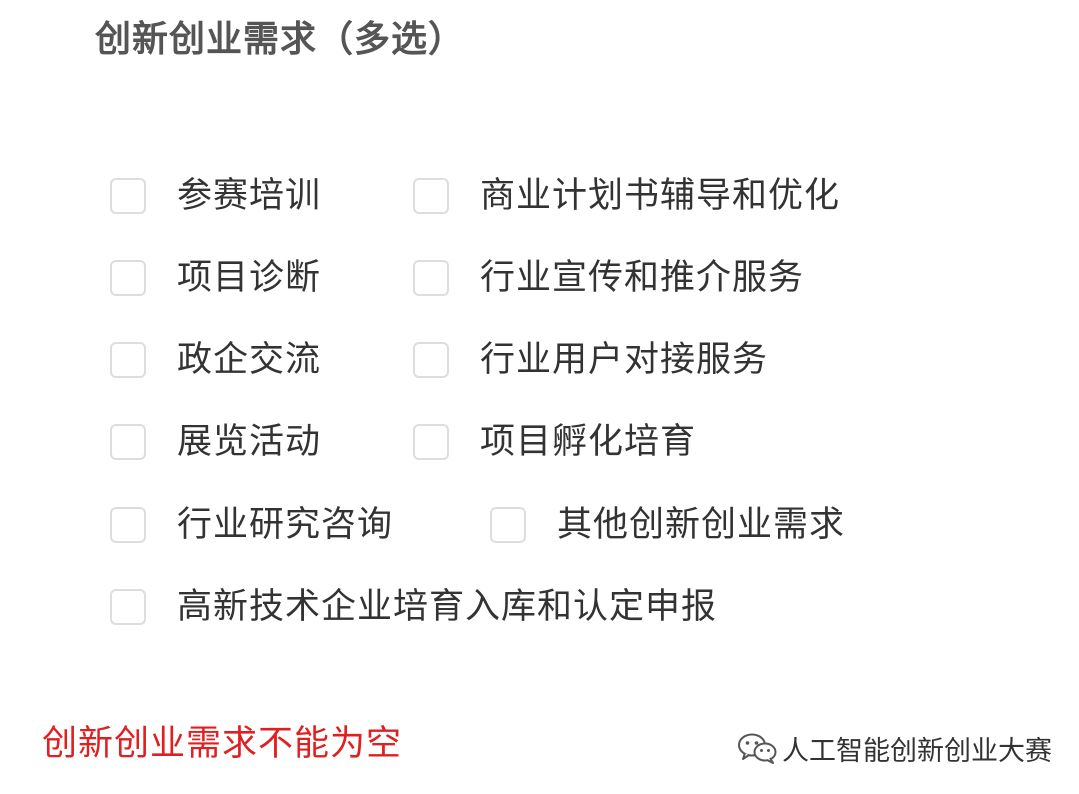  Describe the element at coordinates (447, 607) in the screenshot. I see `option-label: 高新技术企业培育入库和认定申报` at that location.